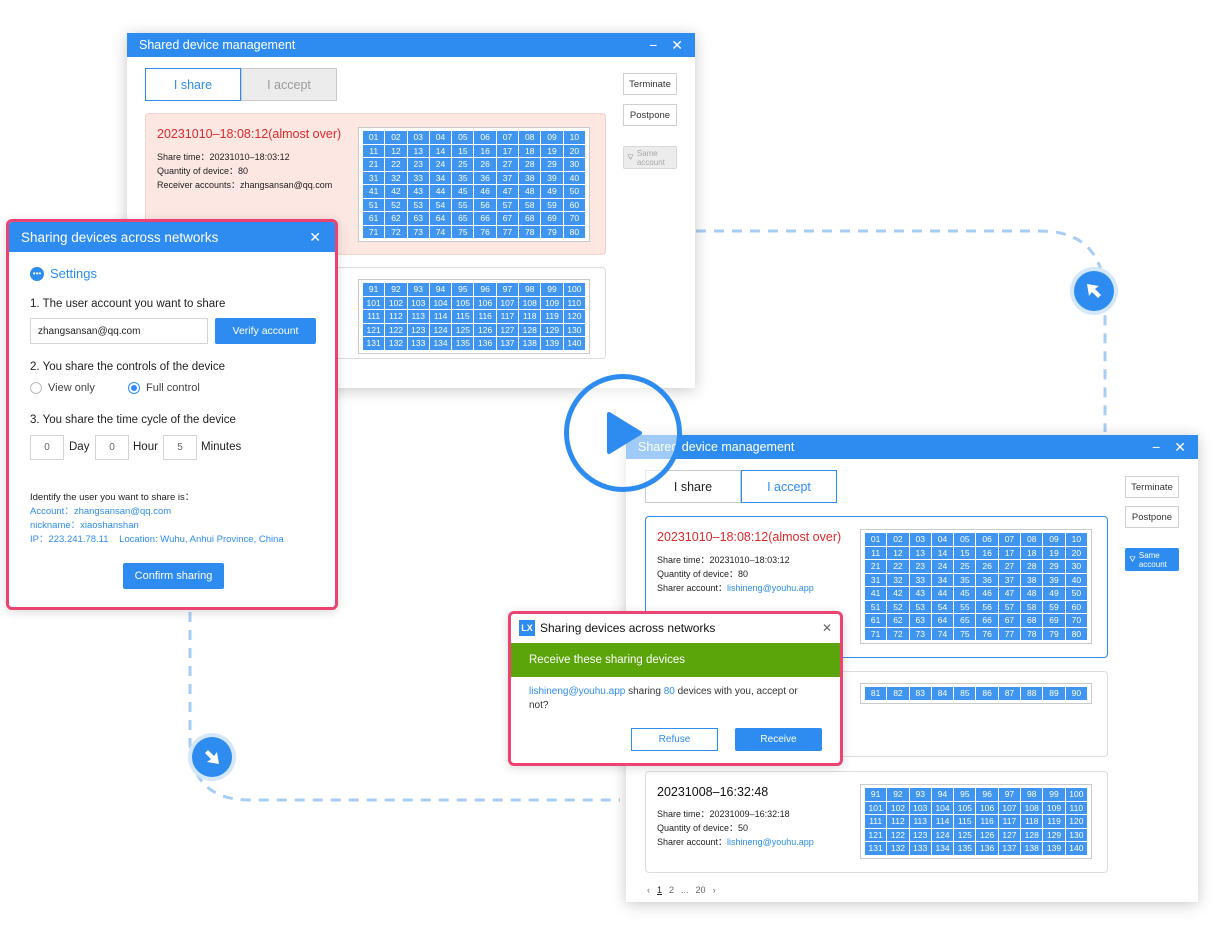  Describe the element at coordinates (552, 343) in the screenshot. I see `device-cell: 139` at that location.